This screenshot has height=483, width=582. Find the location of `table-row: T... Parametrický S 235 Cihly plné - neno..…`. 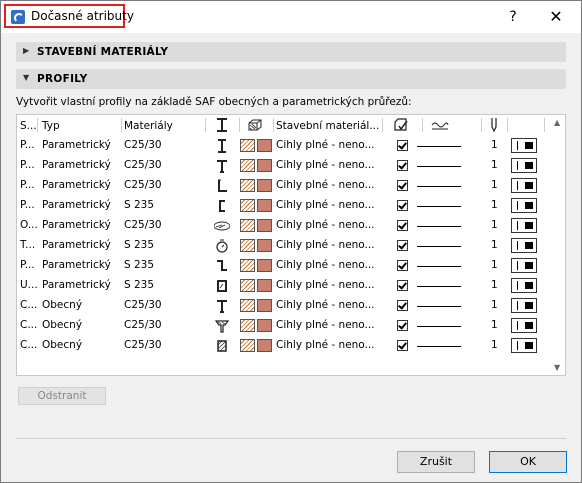

table-row: T... Parametrický S 235 Cihly plné - neno..… is located at coordinates (291, 246).